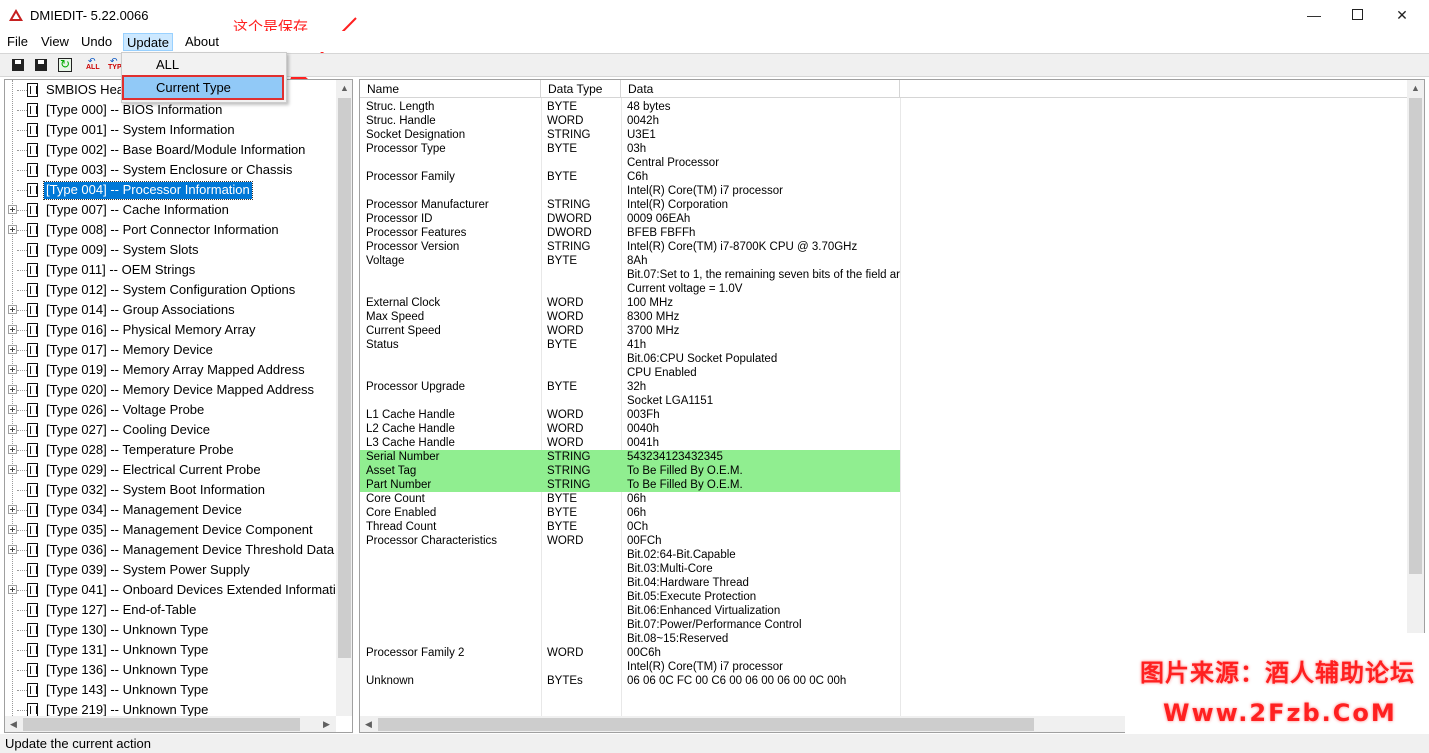 Image resolution: width=1429 pixels, height=753 pixels. I want to click on tree-item: [Type 004] -- Processor Information, so click(172, 190).